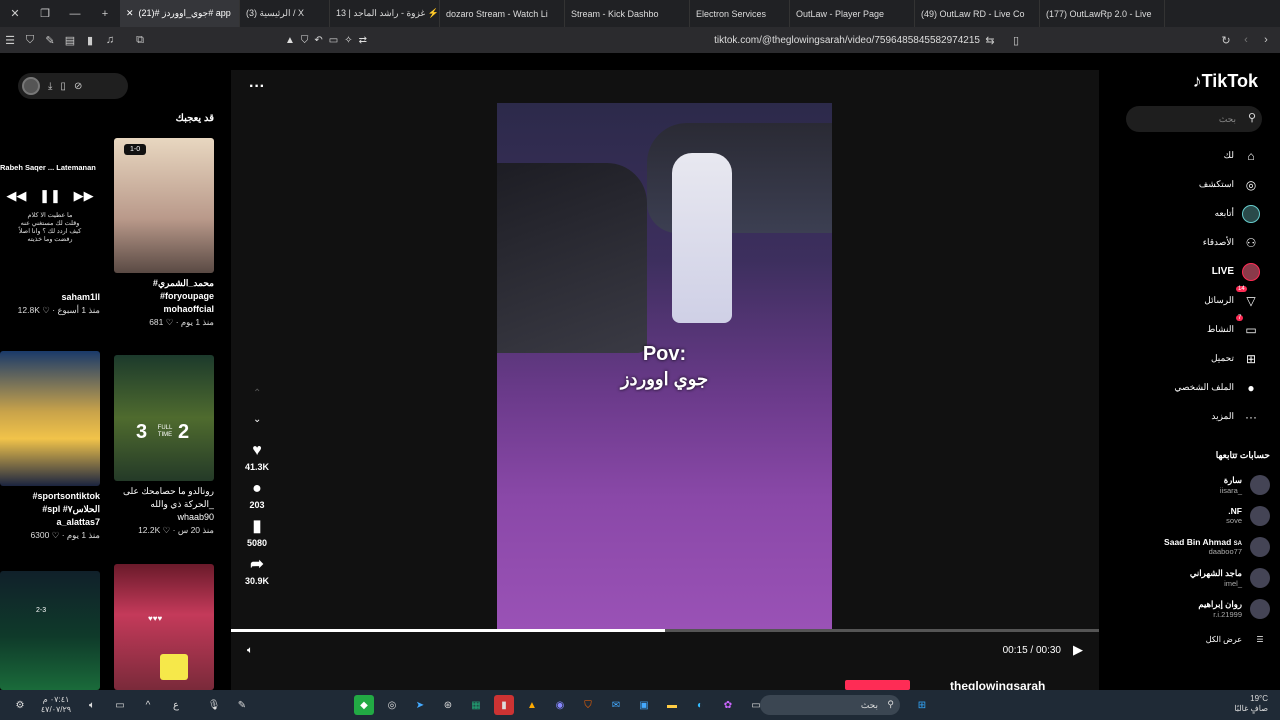 Image resolution: width=1280 pixels, height=720 pixels. Describe the element at coordinates (1190, 242) in the screenshot. I see `sidebar-item-friends: الأصدقاء ⚇` at that location.